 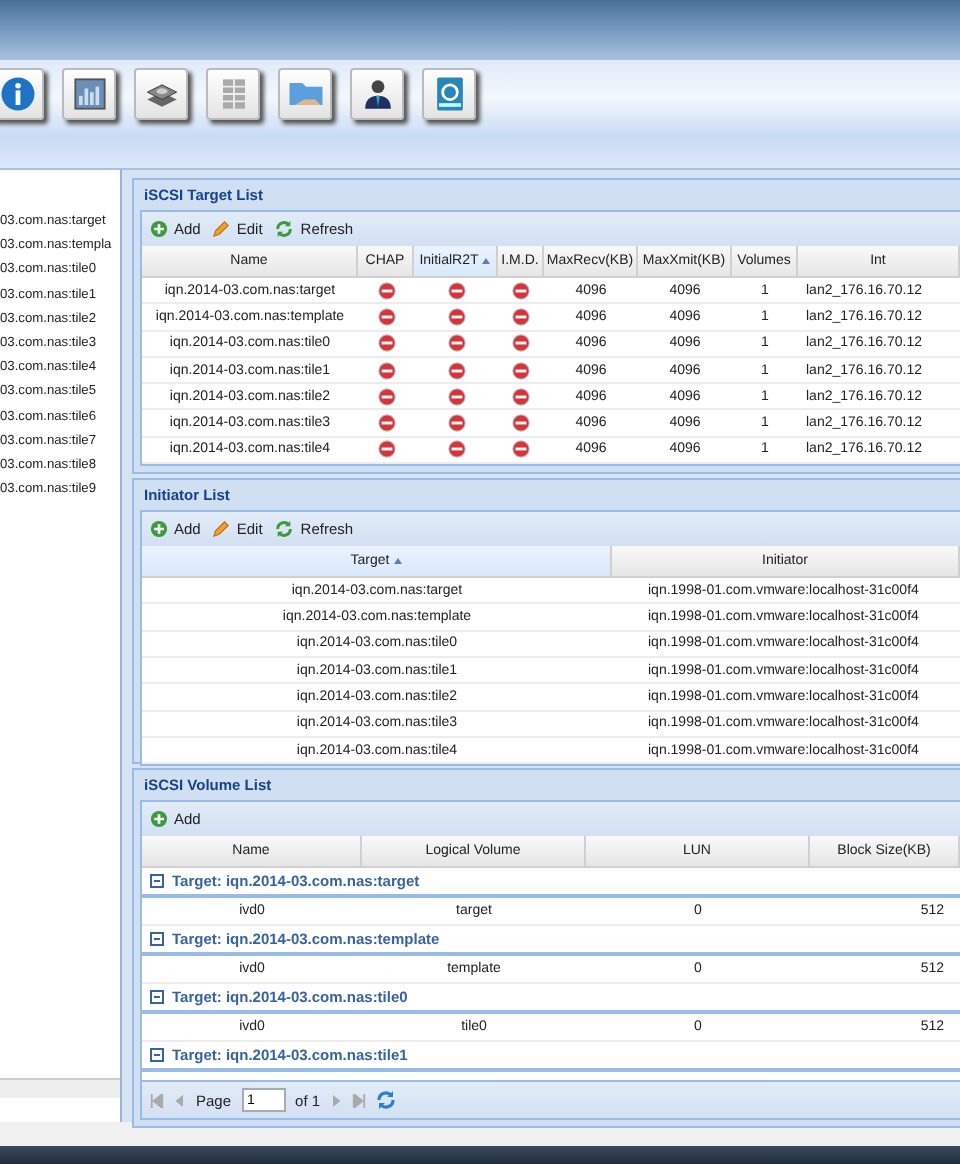 What do you see at coordinates (17, 94) in the screenshot?
I see `info-icon` at bounding box center [17, 94].